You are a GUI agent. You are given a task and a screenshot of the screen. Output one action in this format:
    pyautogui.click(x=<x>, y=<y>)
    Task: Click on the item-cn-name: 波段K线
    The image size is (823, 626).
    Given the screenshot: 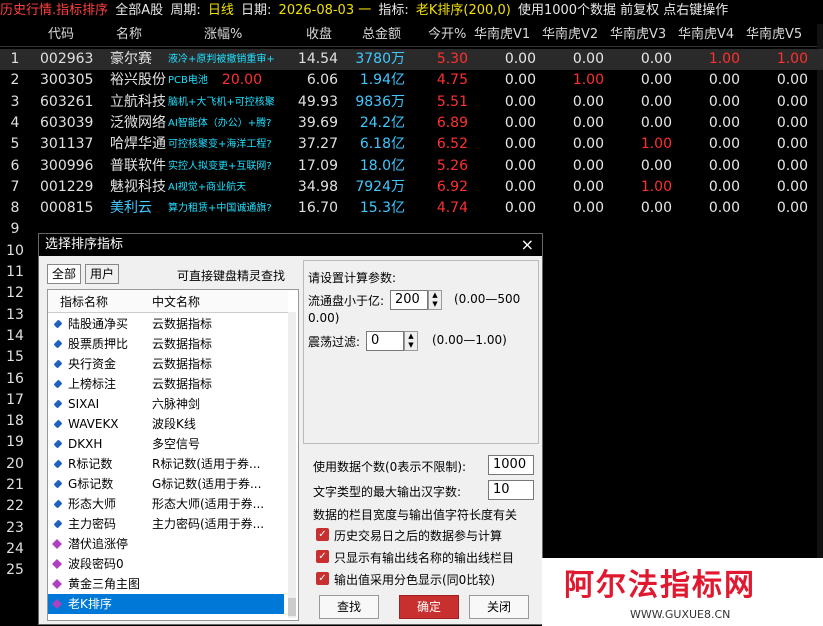 What is the action you would take?
    pyautogui.click(x=174, y=424)
    